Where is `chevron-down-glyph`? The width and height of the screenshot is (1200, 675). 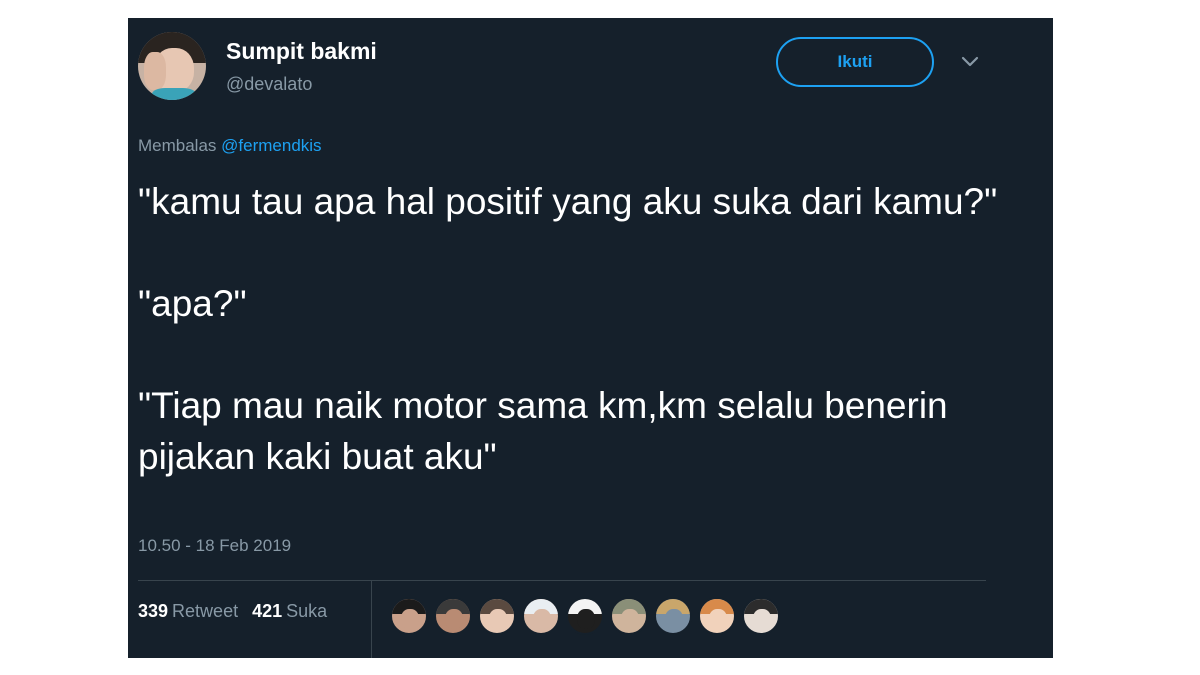 chevron-down-glyph is located at coordinates (970, 61).